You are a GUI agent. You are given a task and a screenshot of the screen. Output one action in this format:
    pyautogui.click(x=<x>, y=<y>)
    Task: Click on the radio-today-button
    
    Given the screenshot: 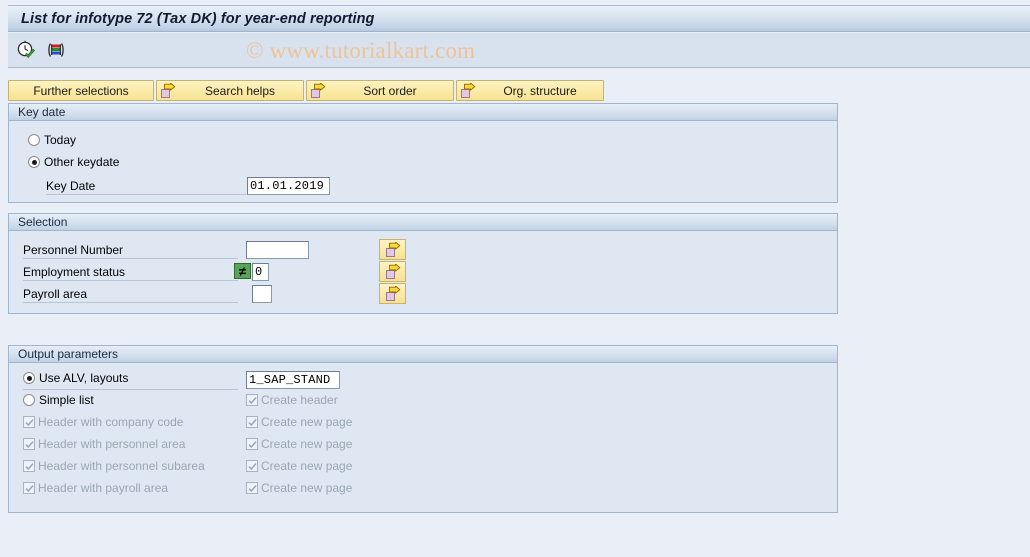 What is the action you would take?
    pyautogui.click(x=34, y=140)
    